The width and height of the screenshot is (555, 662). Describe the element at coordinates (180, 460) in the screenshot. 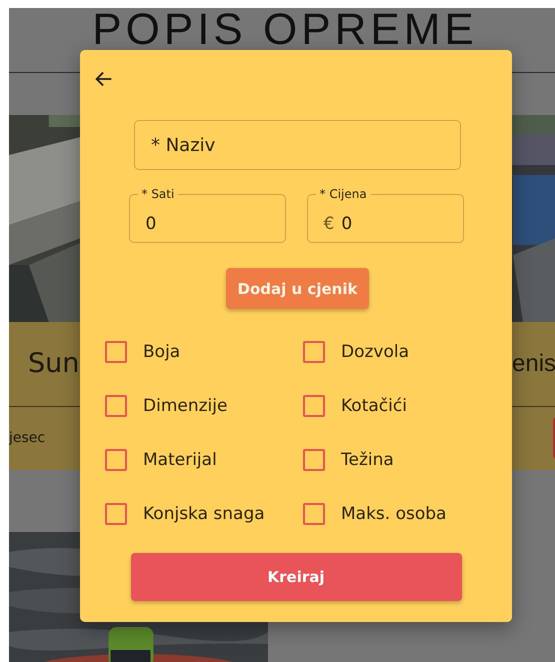

I see `checkbox-label: Materijal` at that location.